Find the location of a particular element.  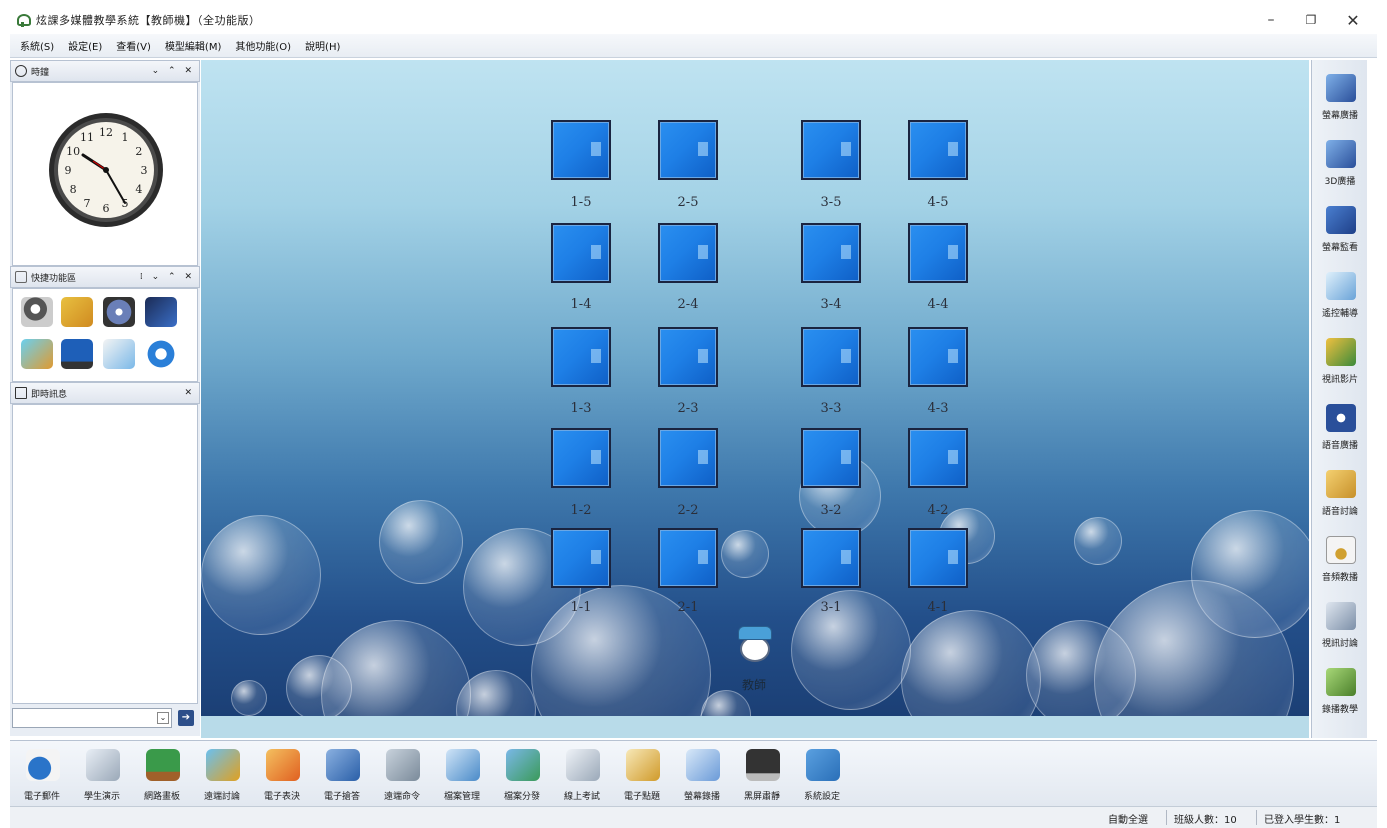

left-panels: 時鐘 ⌄ ⌃ ✕ 121234567891011 快捷功能區 ⁞ ⌄ ⌃ ✕ is located at coordinates (105, 398).